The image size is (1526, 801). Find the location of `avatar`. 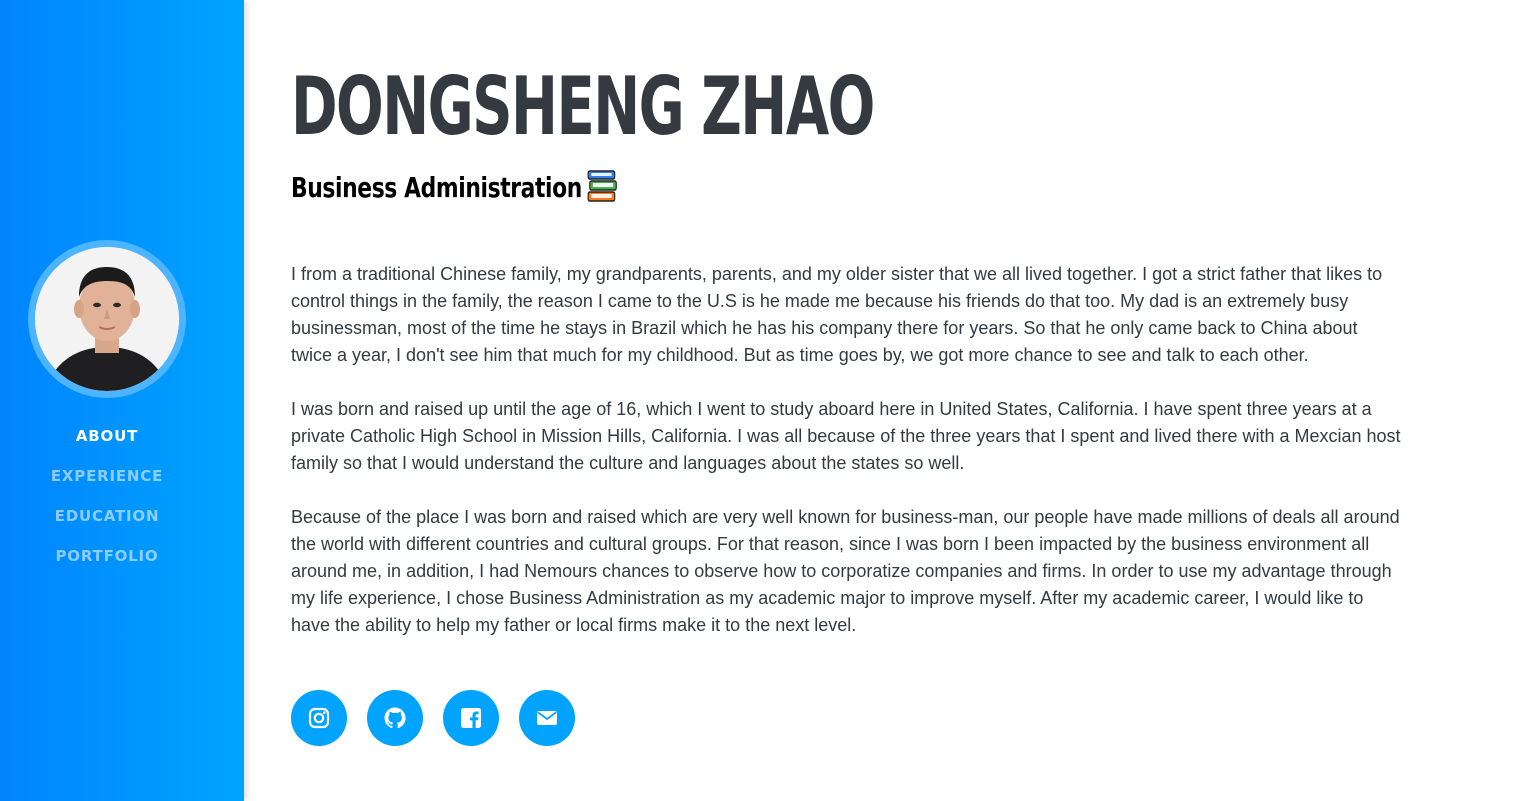

avatar is located at coordinates (107, 319).